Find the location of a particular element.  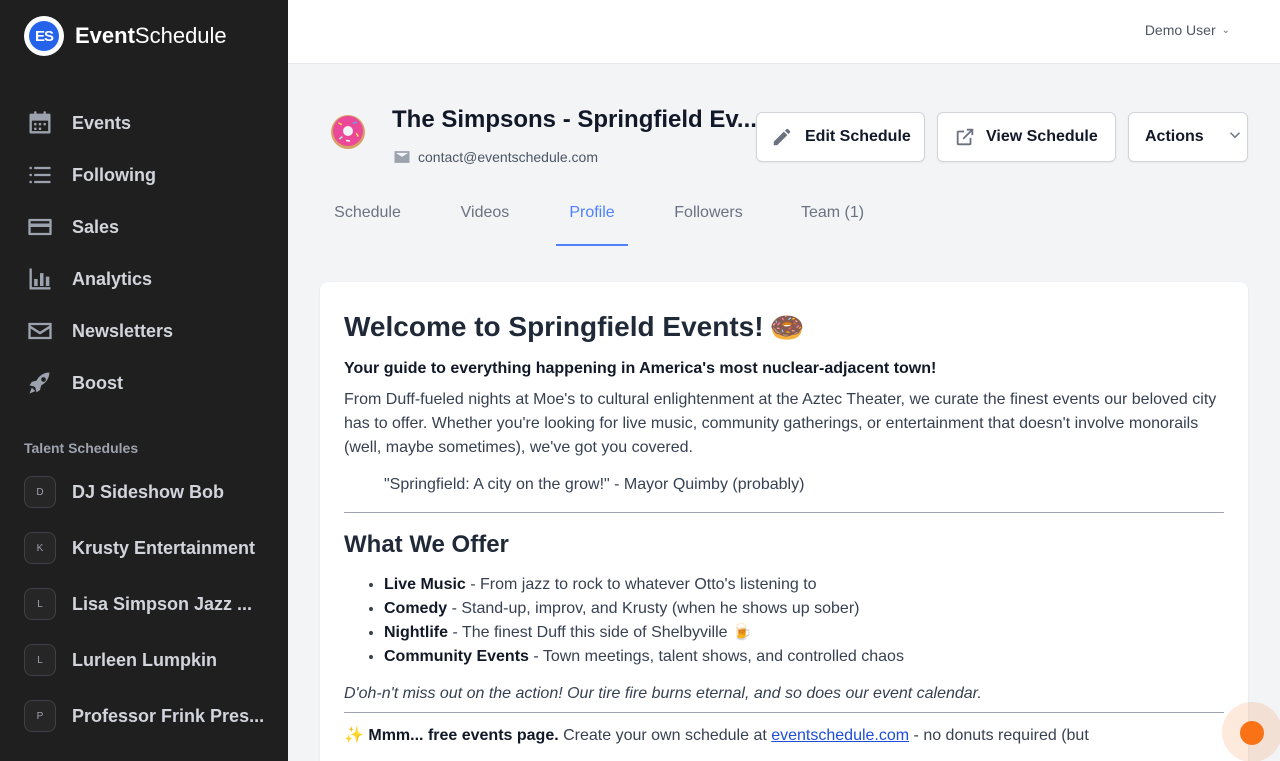

footer-bold: Mmm... free events page. is located at coordinates (463, 735).